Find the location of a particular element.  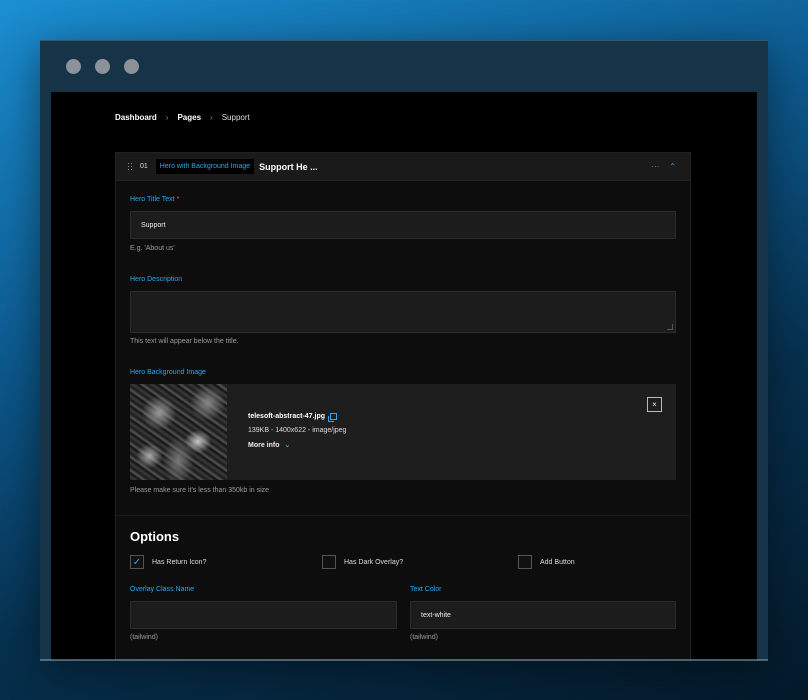

options-heading: Options is located at coordinates (155, 536).